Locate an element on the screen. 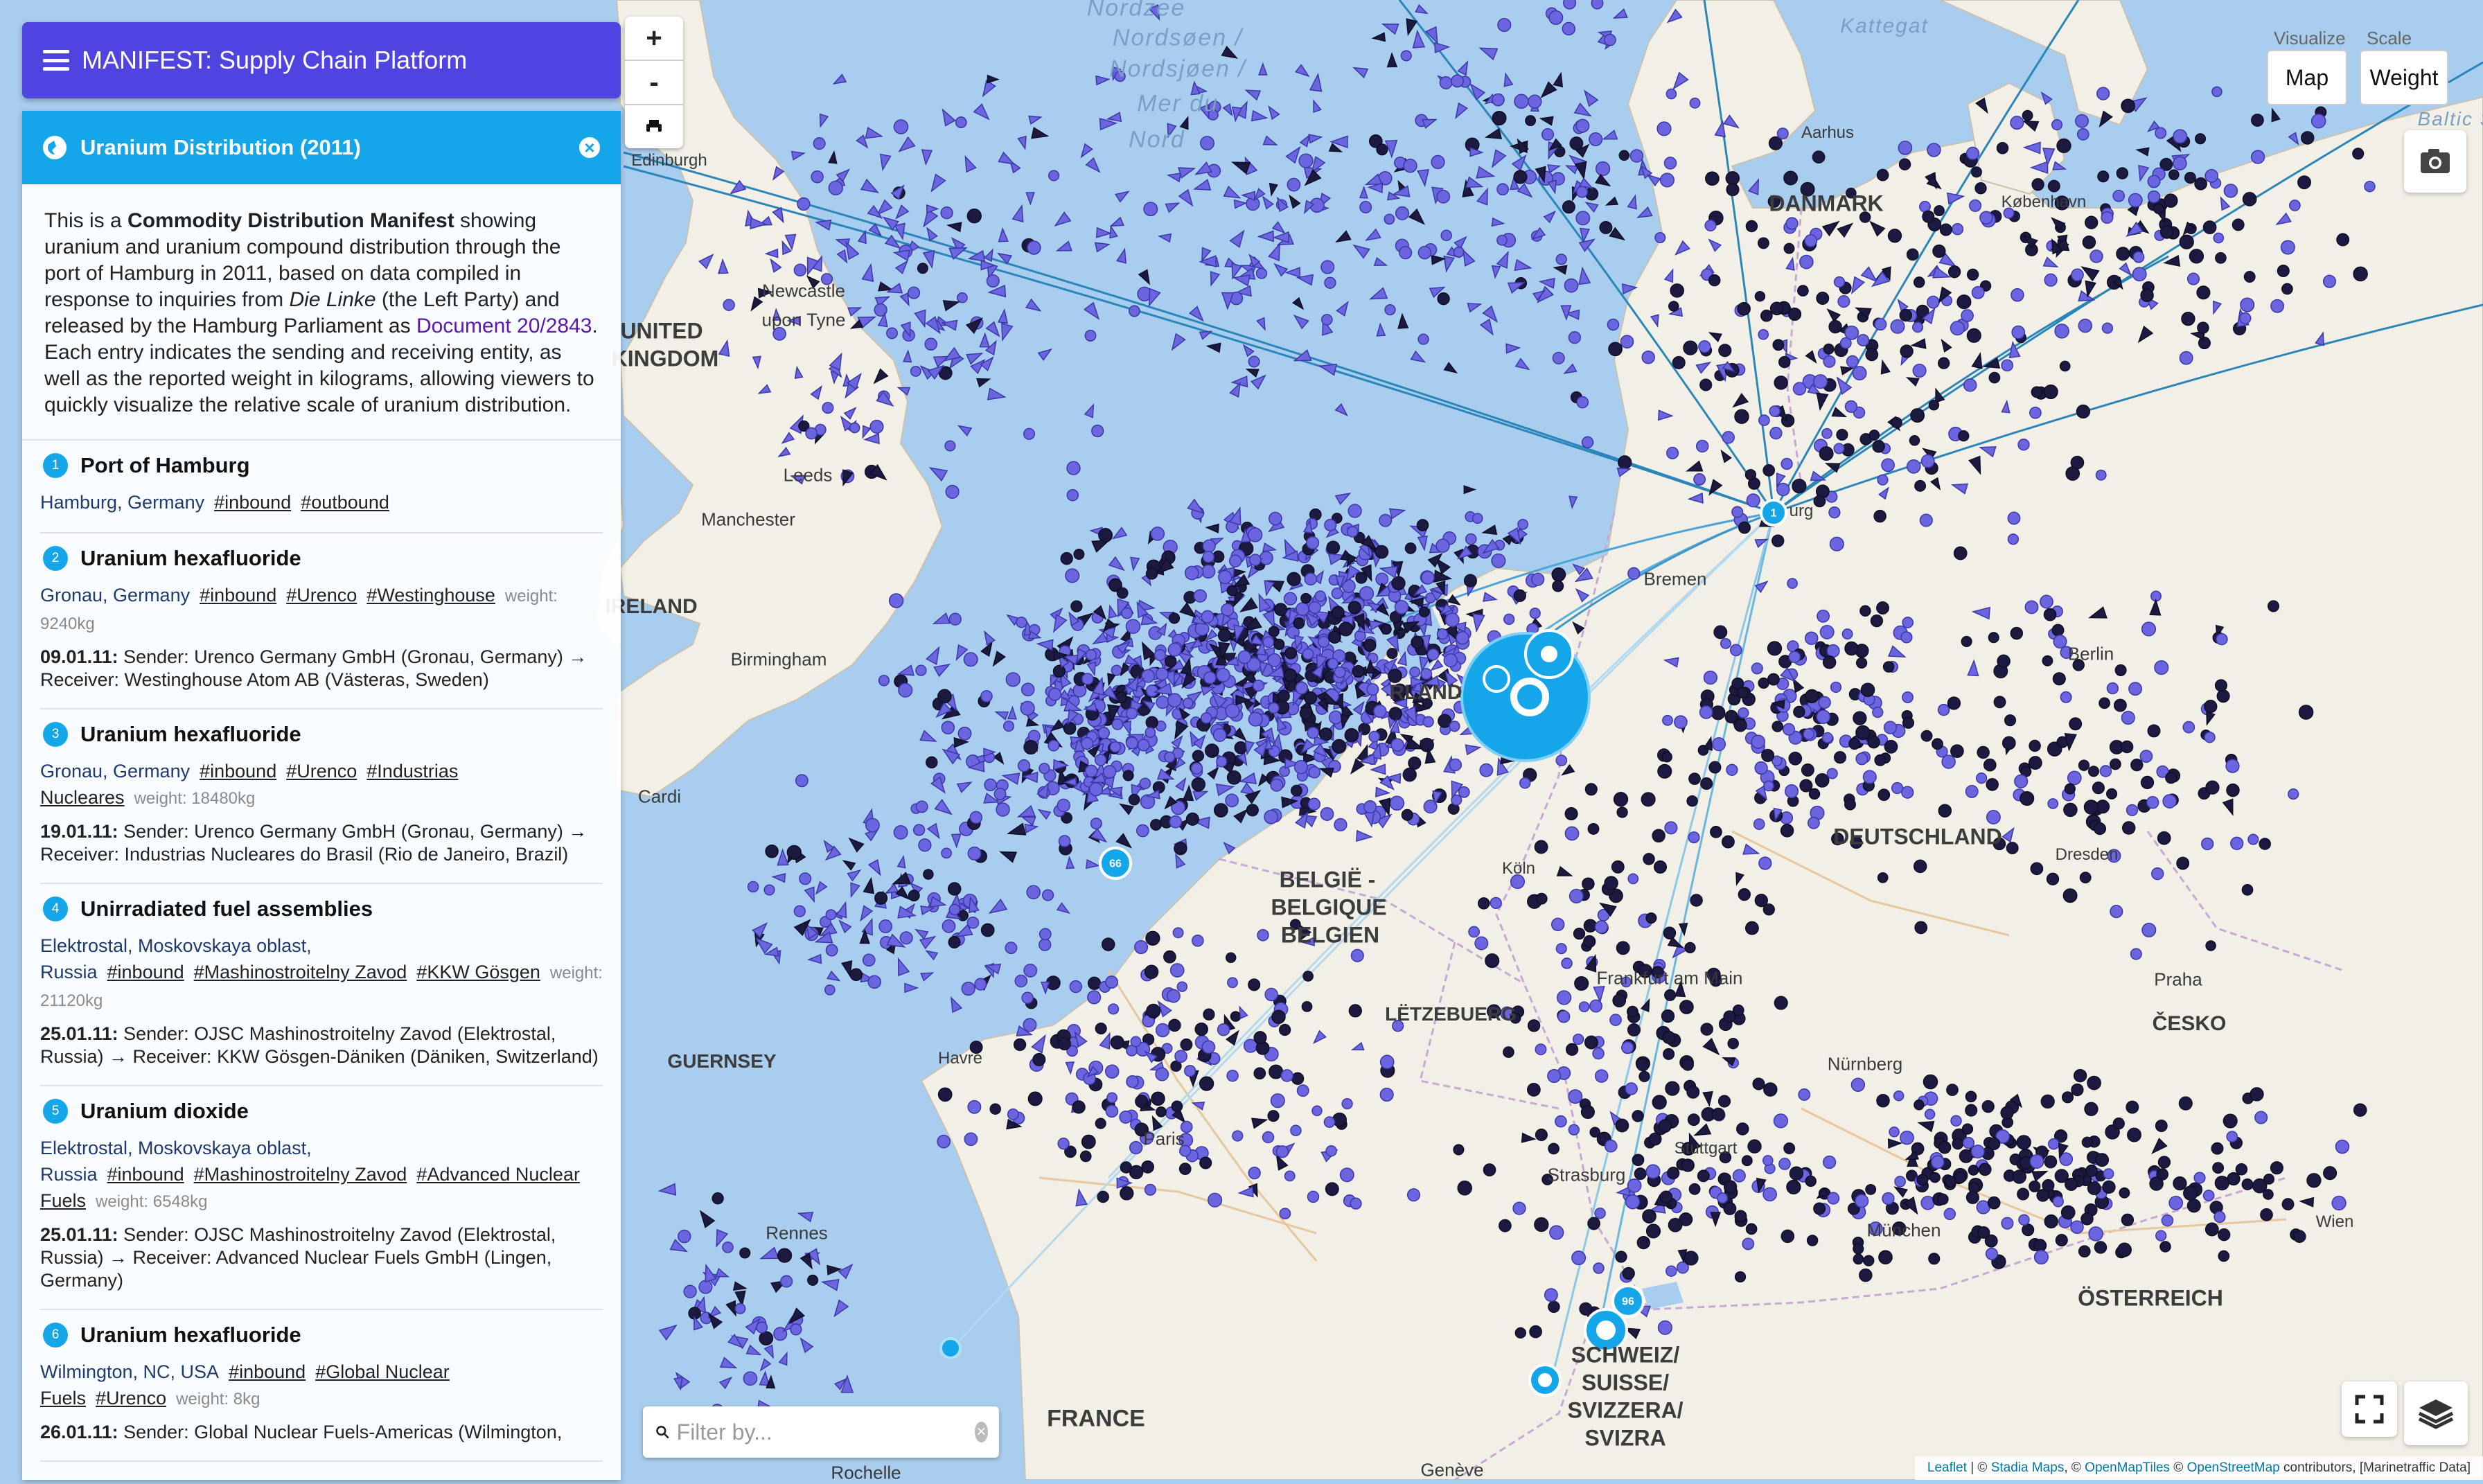 Image resolution: width=2483 pixels, height=1484 pixels. entry-title: Uranium hexafluoride is located at coordinates (191, 1335).